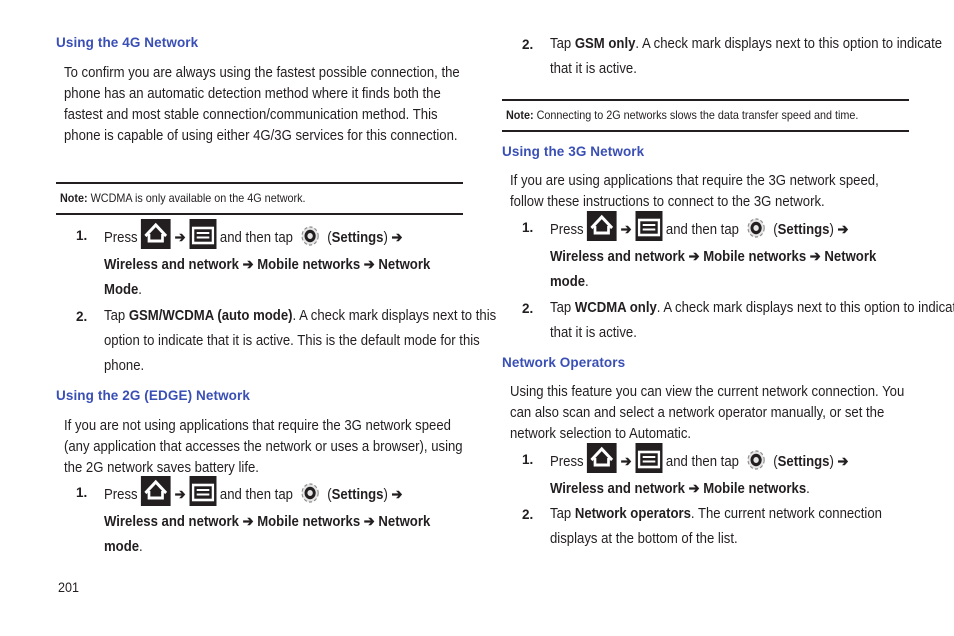 The height and width of the screenshot is (636, 954). Describe the element at coordinates (615, 308) in the screenshot. I see `option-wcdma-only: WCDMA only` at that location.